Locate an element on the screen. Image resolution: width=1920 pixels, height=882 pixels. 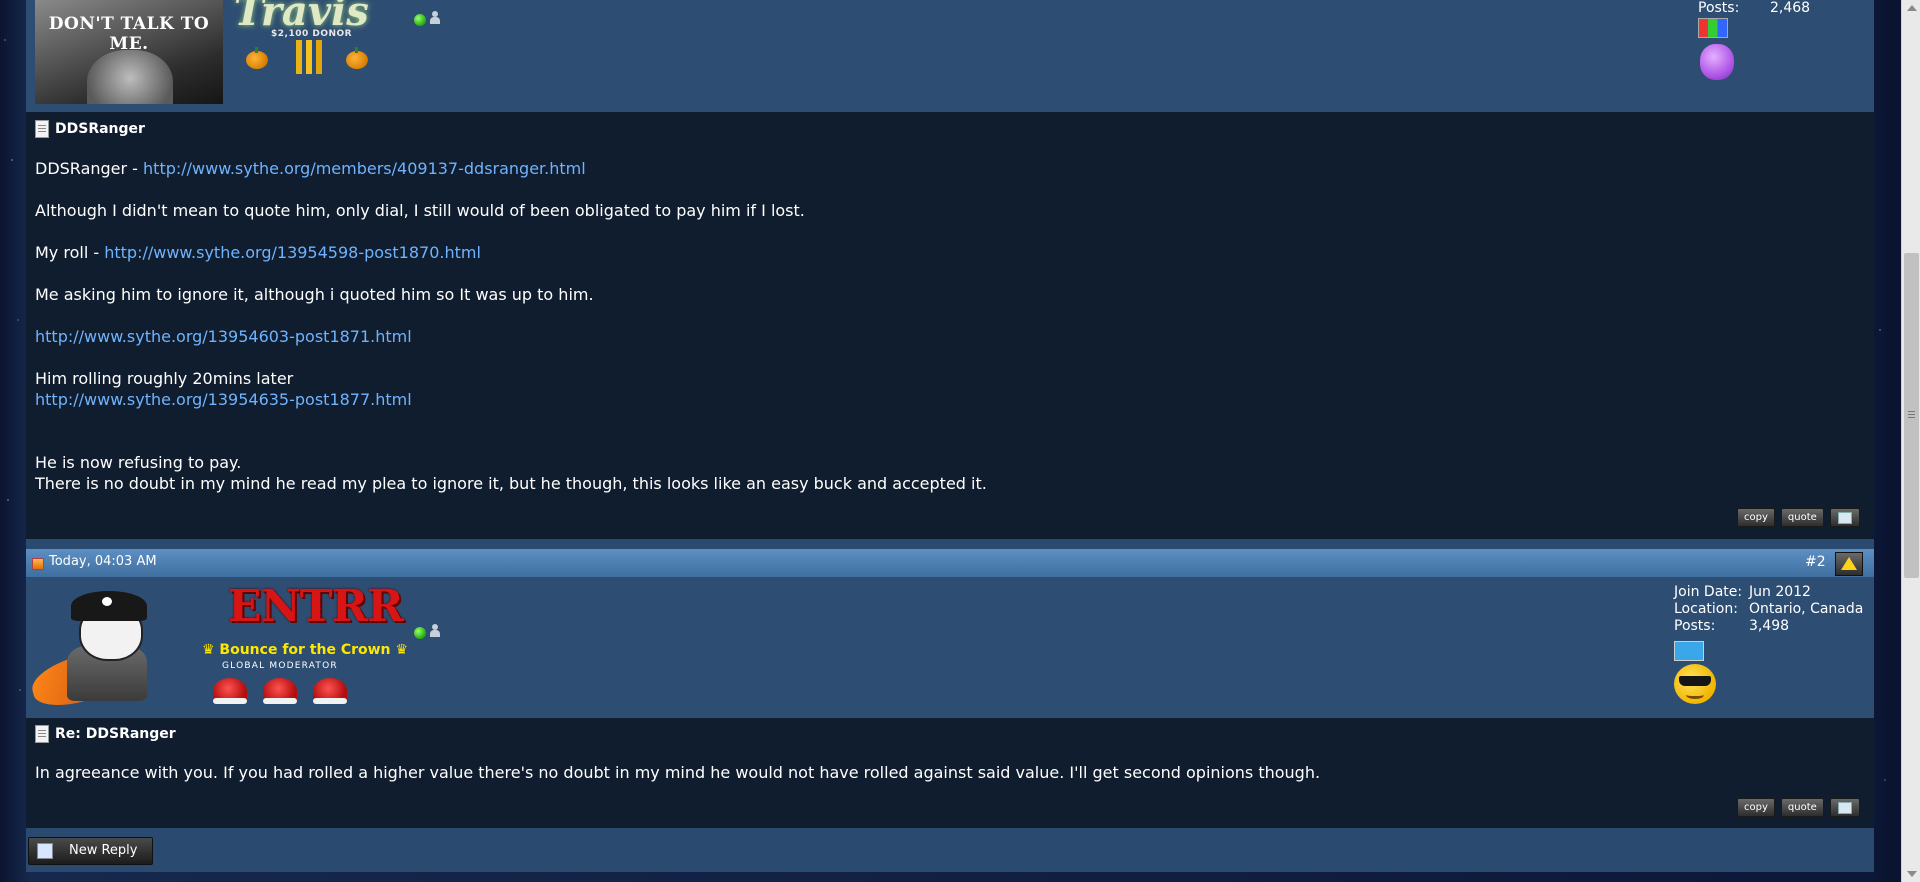
pencil-icon is located at coordinates (45, 851).